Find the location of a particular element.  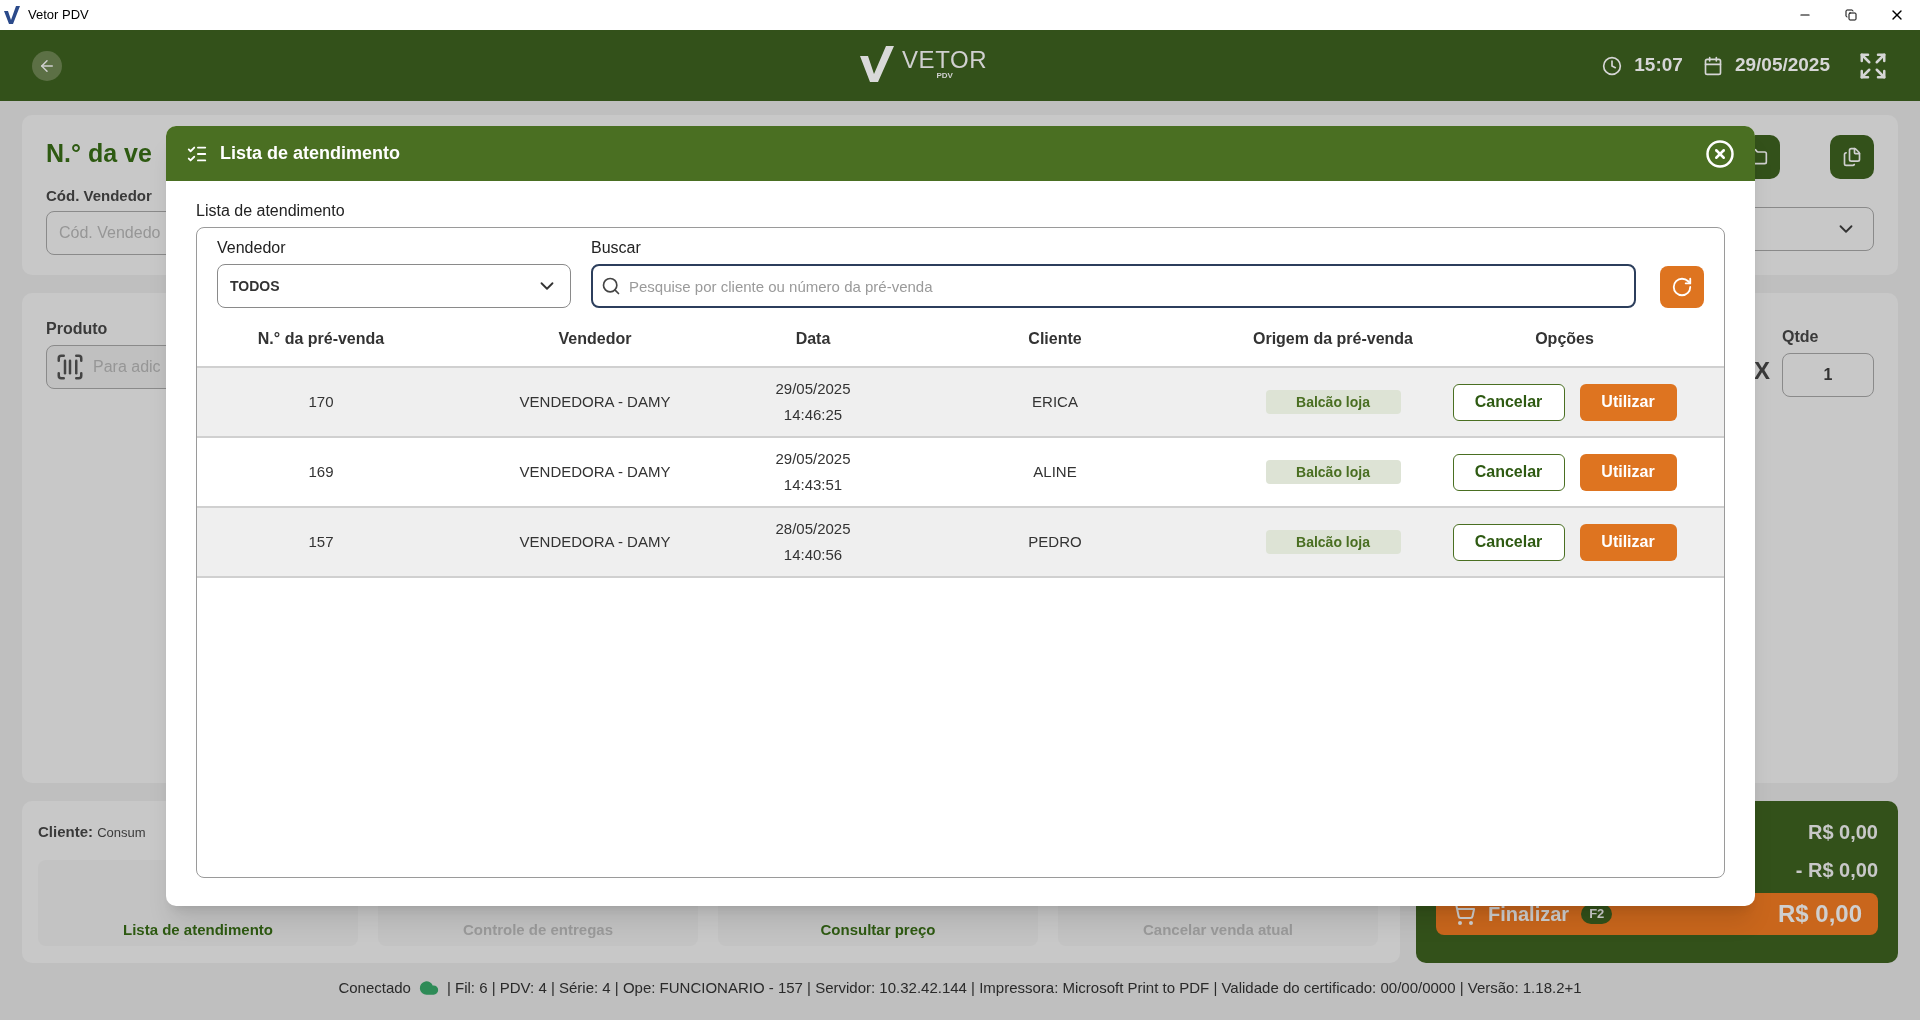

table-cell-text: 157 is located at coordinates (321, 541).